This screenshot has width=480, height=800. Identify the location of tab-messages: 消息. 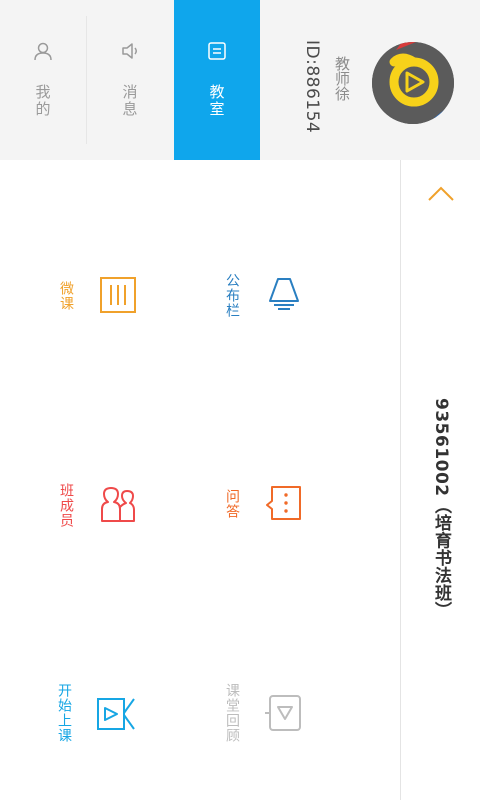
(130, 80).